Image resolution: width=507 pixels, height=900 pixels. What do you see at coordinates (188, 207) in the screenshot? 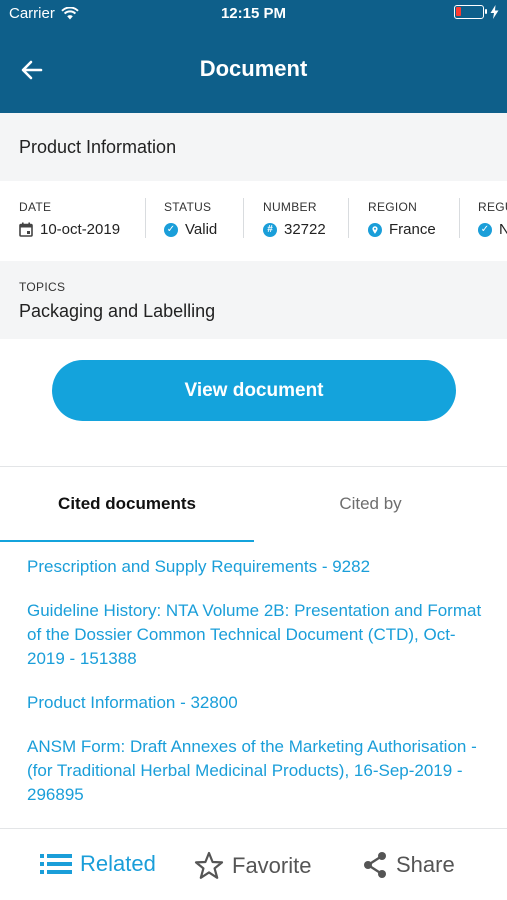
I see `meta-status-label: STATUS` at bounding box center [188, 207].